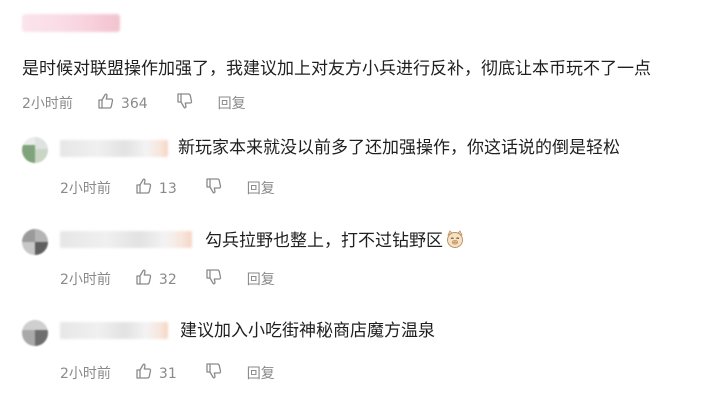  I want to click on like-count: 31, so click(167, 373).